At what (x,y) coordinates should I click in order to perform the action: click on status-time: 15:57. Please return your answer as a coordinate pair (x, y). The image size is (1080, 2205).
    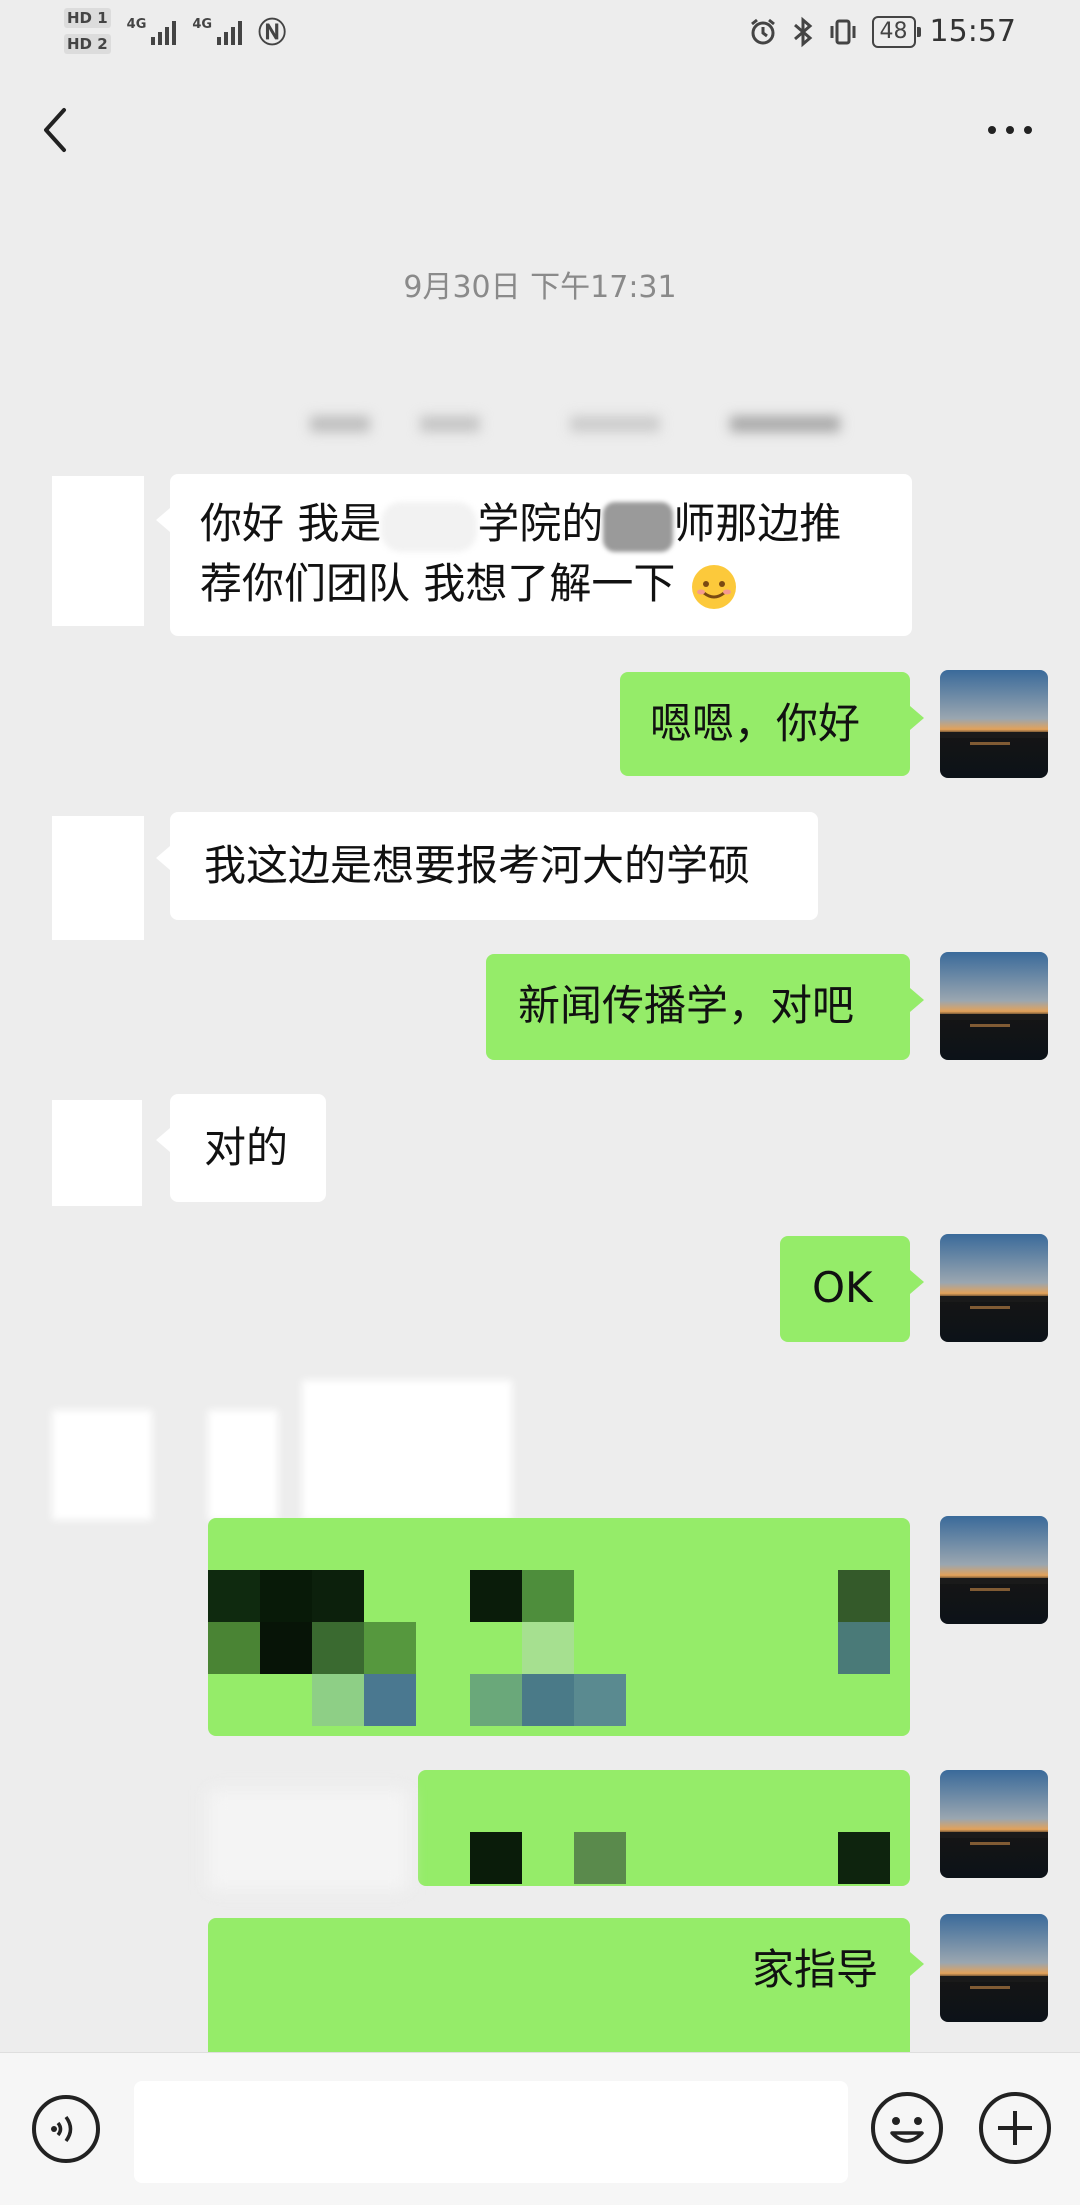
    Looking at the image, I should click on (972, 31).